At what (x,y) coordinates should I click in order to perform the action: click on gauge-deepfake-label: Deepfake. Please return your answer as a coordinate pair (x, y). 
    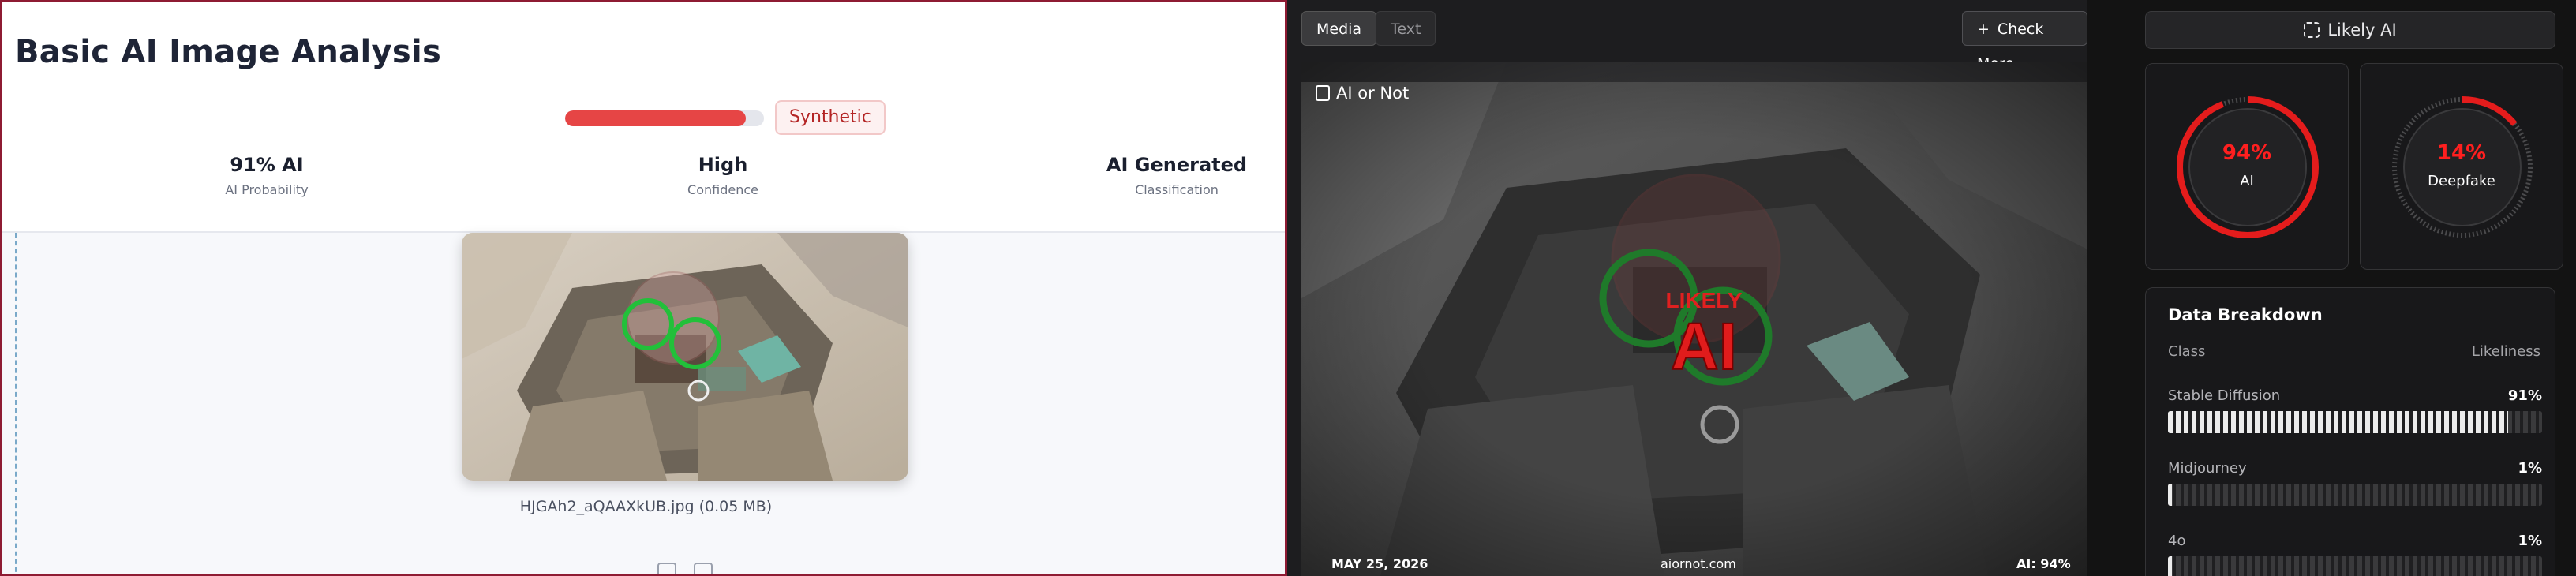
    Looking at the image, I should click on (2462, 181).